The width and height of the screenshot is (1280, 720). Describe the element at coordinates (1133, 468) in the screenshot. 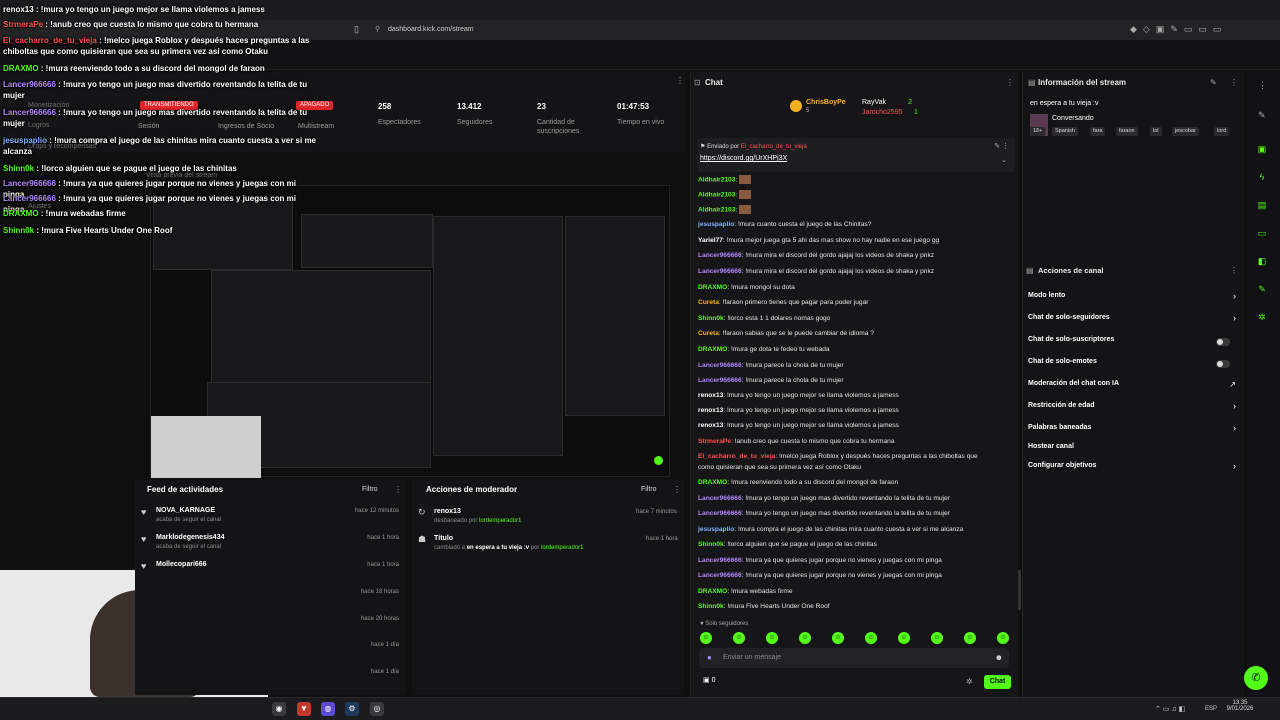

I see `channel-action-8: Configurar objetivos ›` at that location.